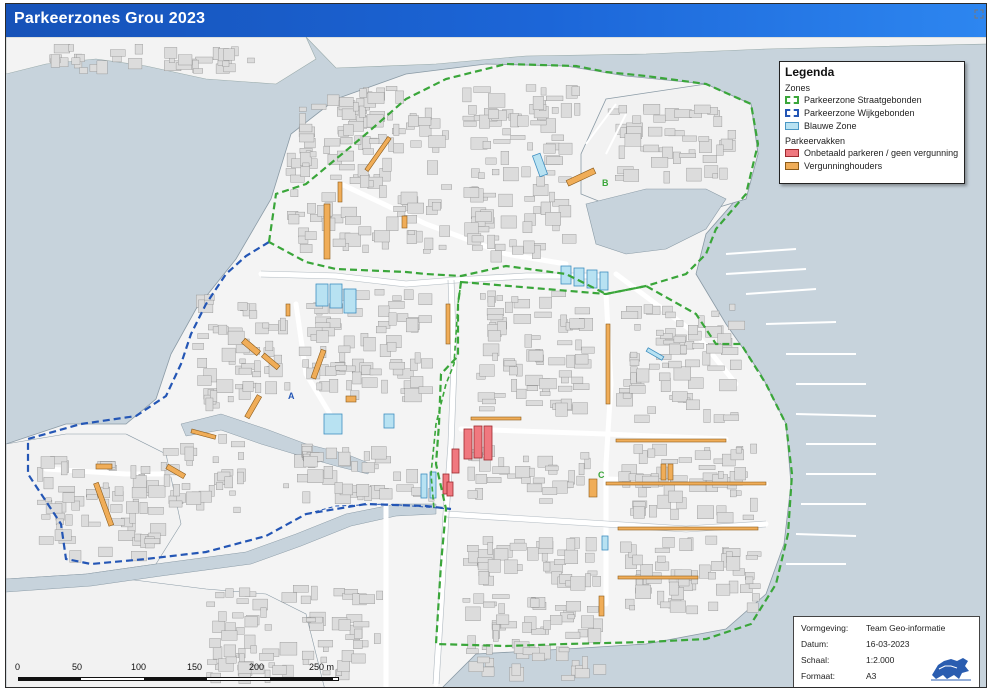 The height and width of the screenshot is (694, 1000). I want to click on legend-label: Blauwe Zone, so click(830, 125).